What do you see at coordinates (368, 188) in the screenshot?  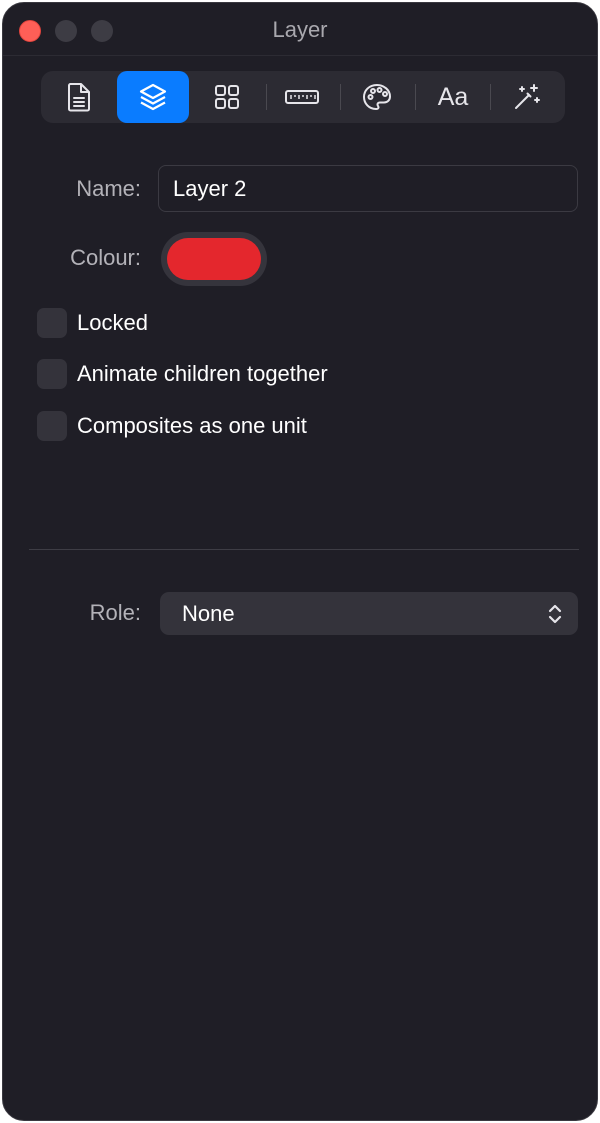 I see `name-field: Layer 2` at bounding box center [368, 188].